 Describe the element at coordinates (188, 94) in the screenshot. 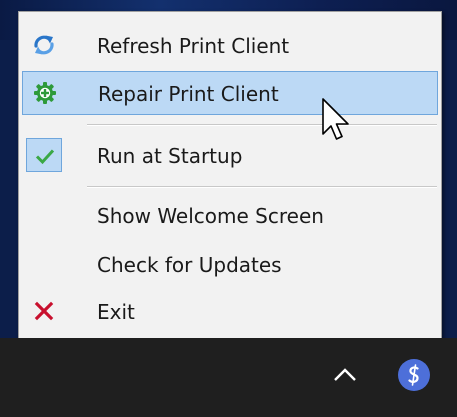

I see `menu-item-label: Repair Print Client` at that location.